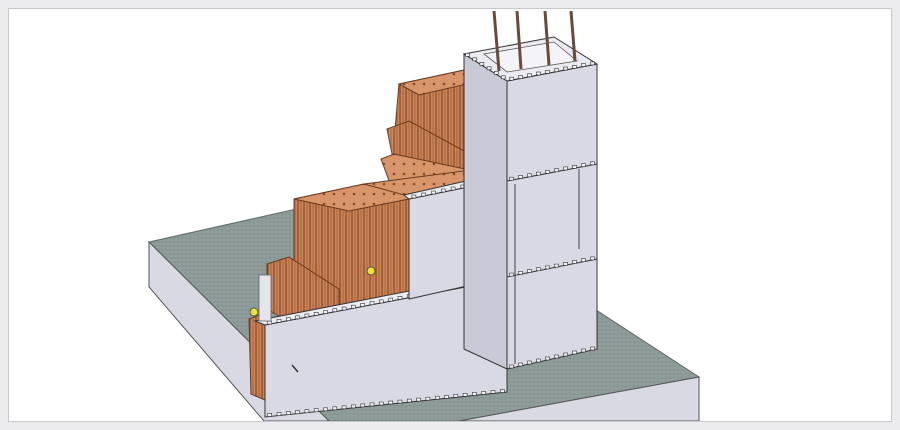  I want to click on column-left-face, so click(485, 211).